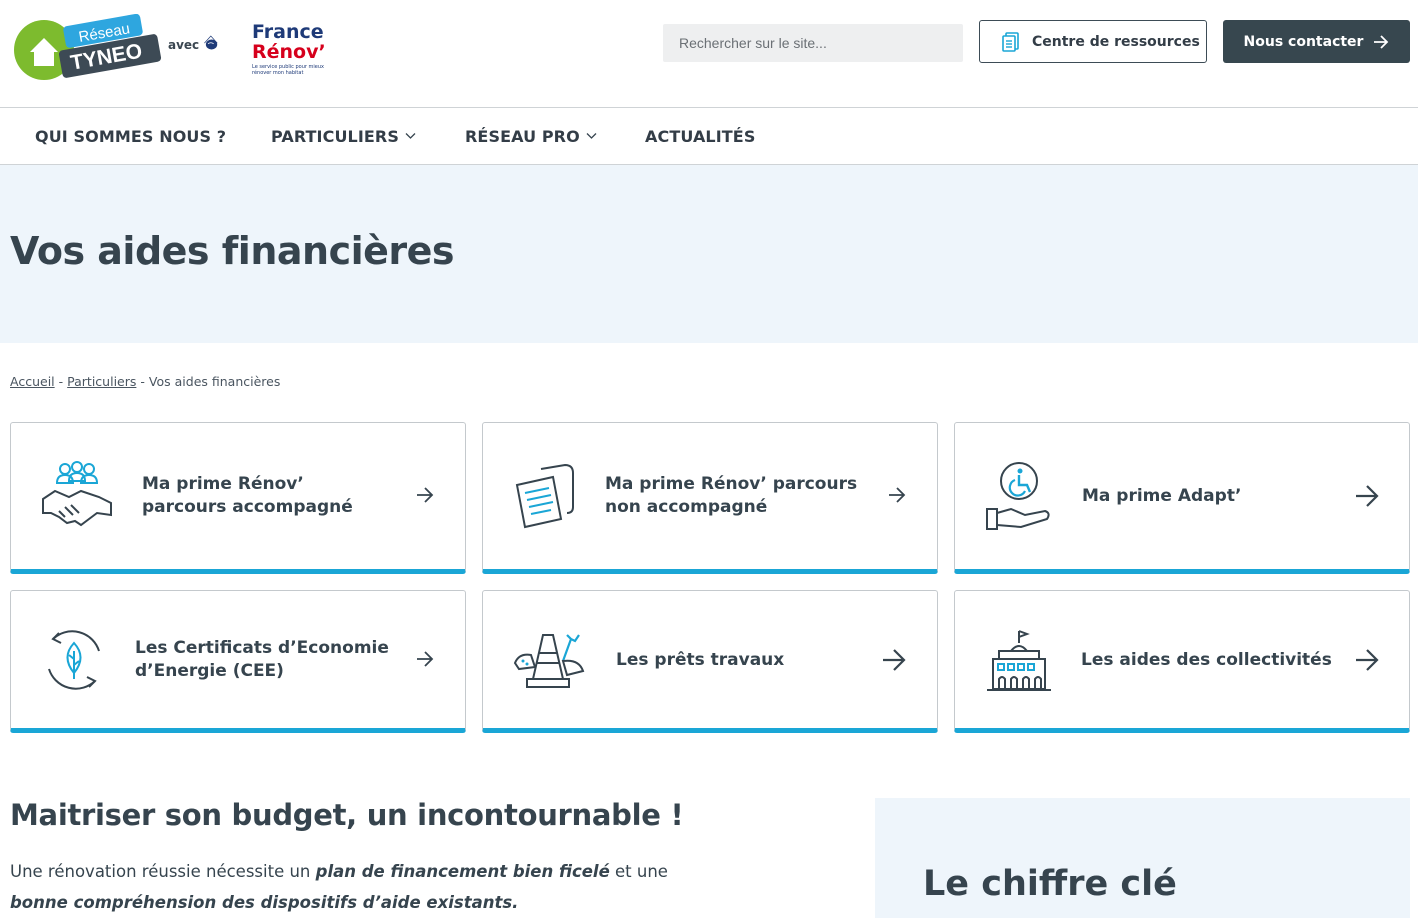  Describe the element at coordinates (1010, 41) in the screenshot. I see `document-icon` at that location.